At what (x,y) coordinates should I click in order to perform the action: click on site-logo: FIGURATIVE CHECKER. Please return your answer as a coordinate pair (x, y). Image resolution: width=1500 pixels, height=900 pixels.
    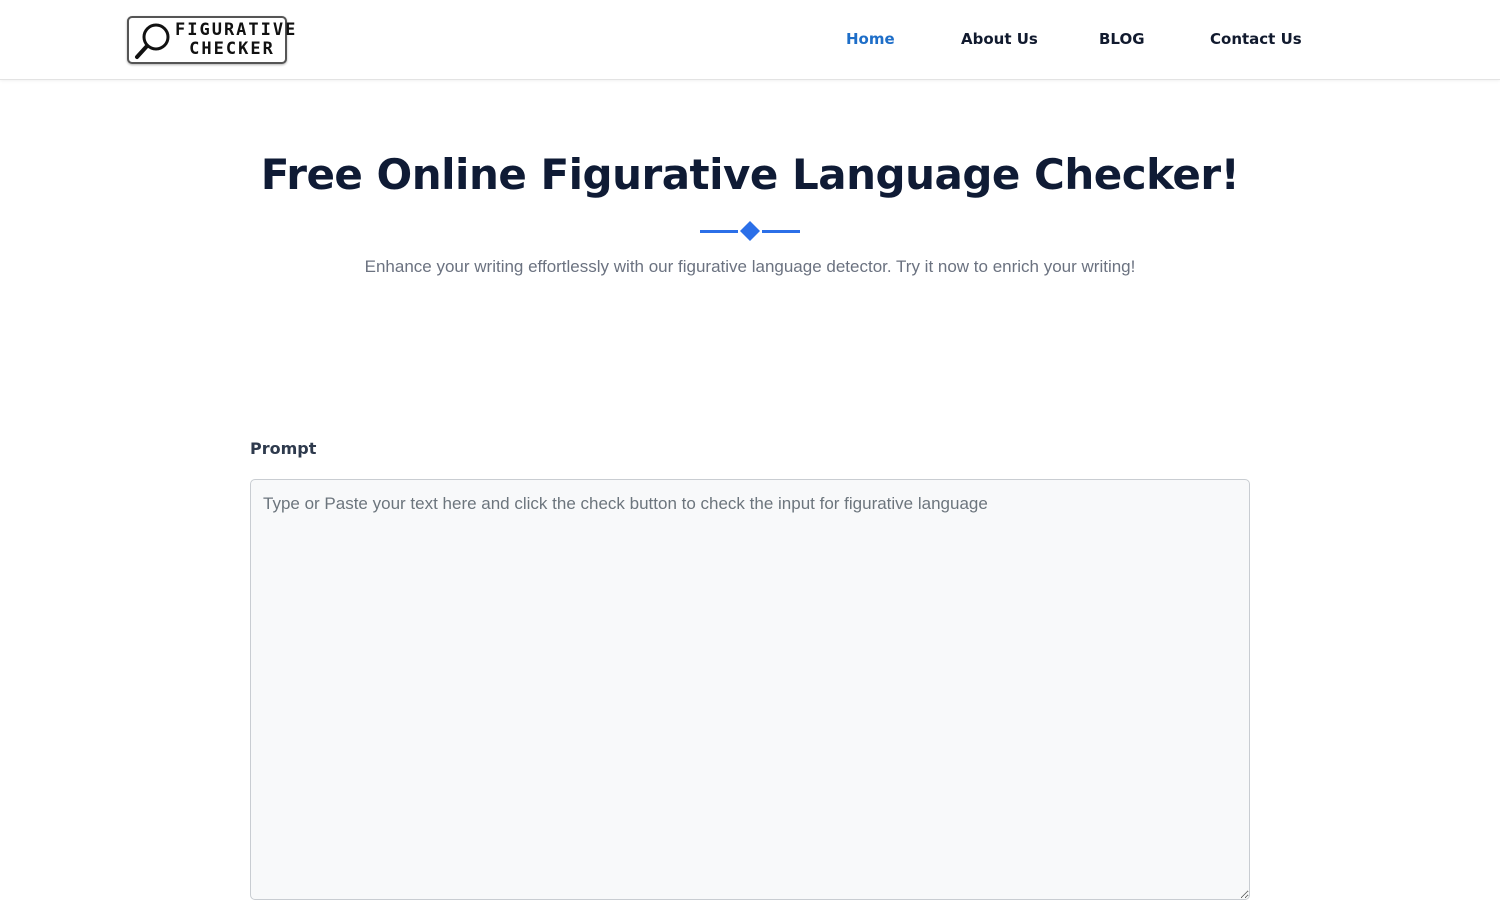
    Looking at the image, I should click on (211, 40).